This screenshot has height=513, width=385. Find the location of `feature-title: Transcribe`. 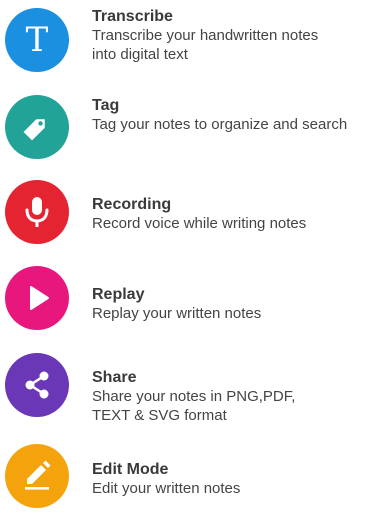

feature-title: Transcribe is located at coordinates (132, 16).